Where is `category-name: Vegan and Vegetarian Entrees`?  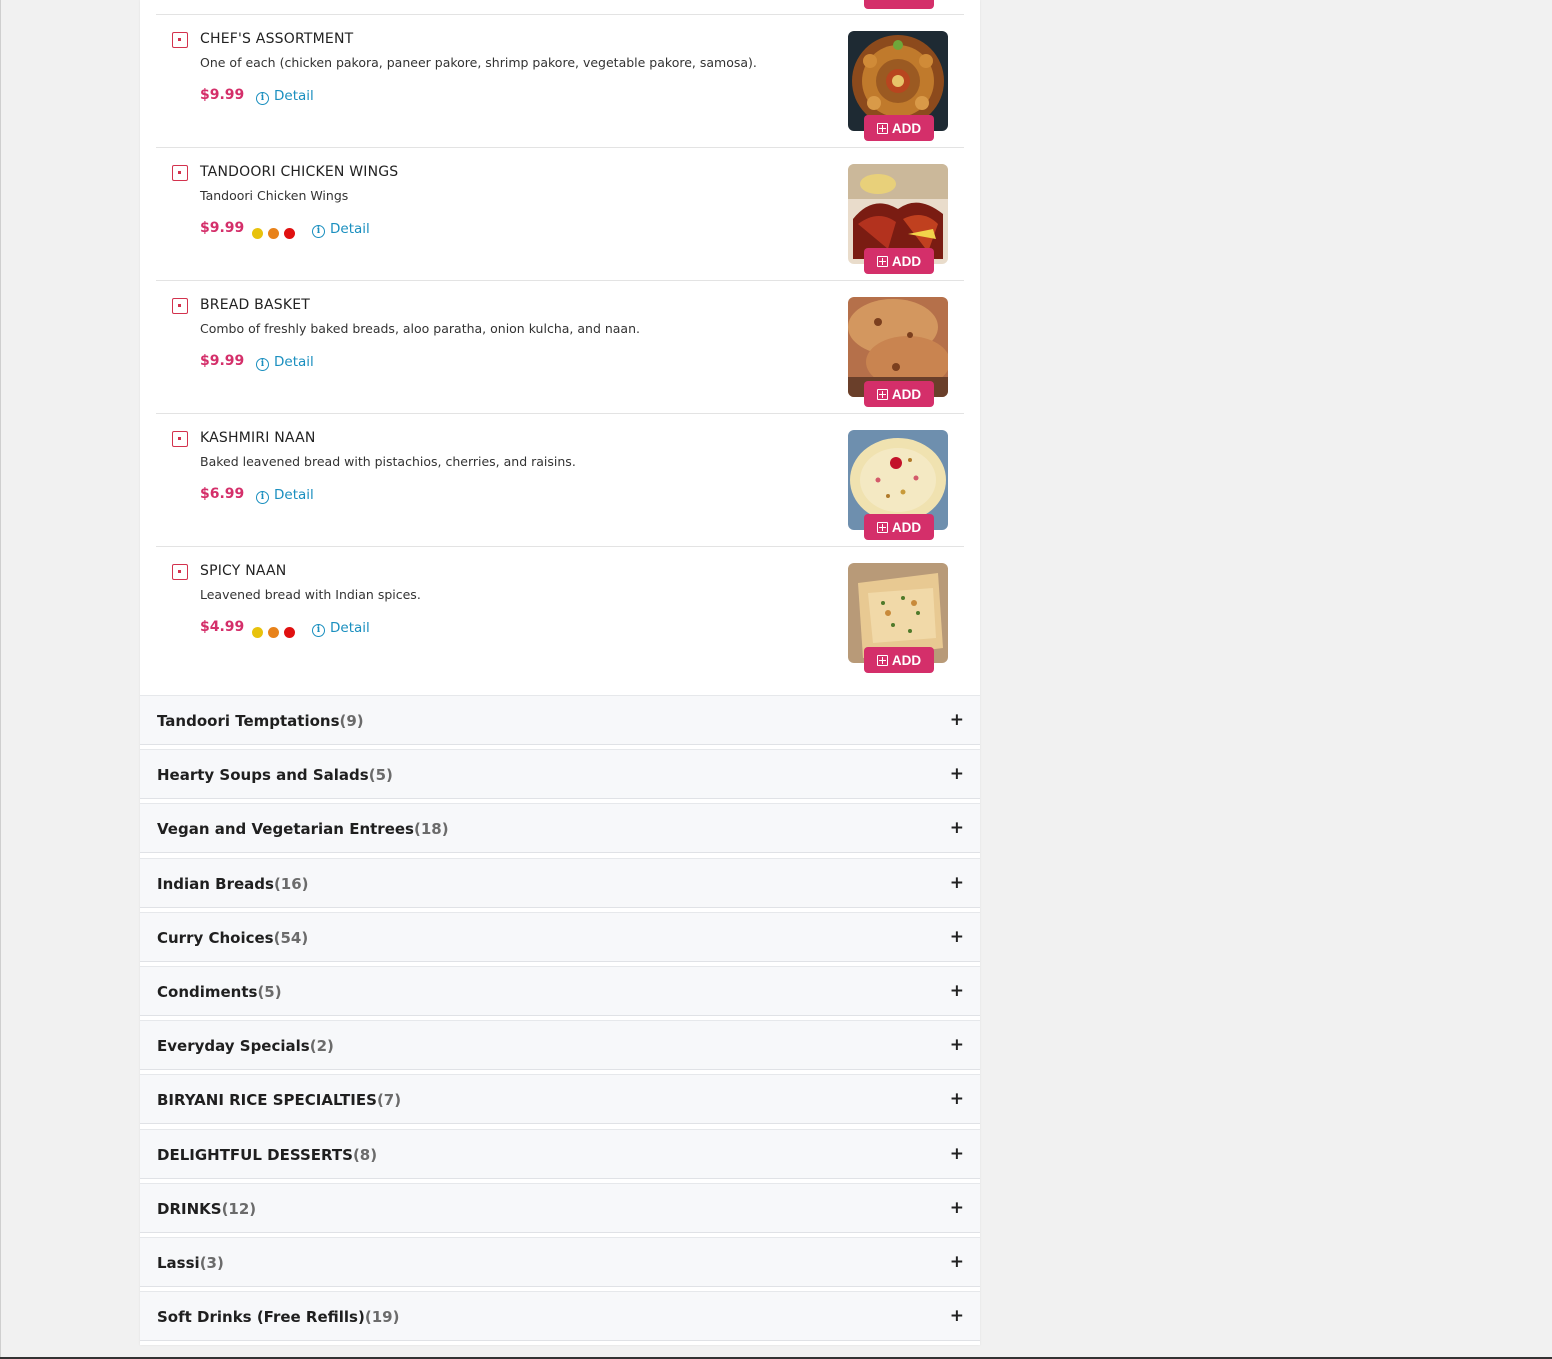 category-name: Vegan and Vegetarian Entrees is located at coordinates (285, 829).